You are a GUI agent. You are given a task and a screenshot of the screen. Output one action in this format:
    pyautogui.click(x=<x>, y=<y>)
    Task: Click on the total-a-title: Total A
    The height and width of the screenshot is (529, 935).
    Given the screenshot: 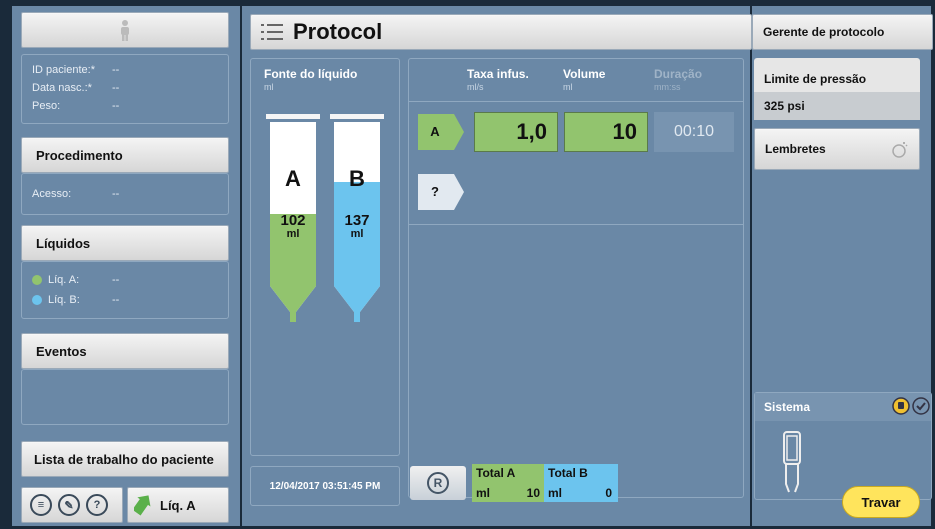 What is the action you would take?
    pyautogui.click(x=496, y=473)
    